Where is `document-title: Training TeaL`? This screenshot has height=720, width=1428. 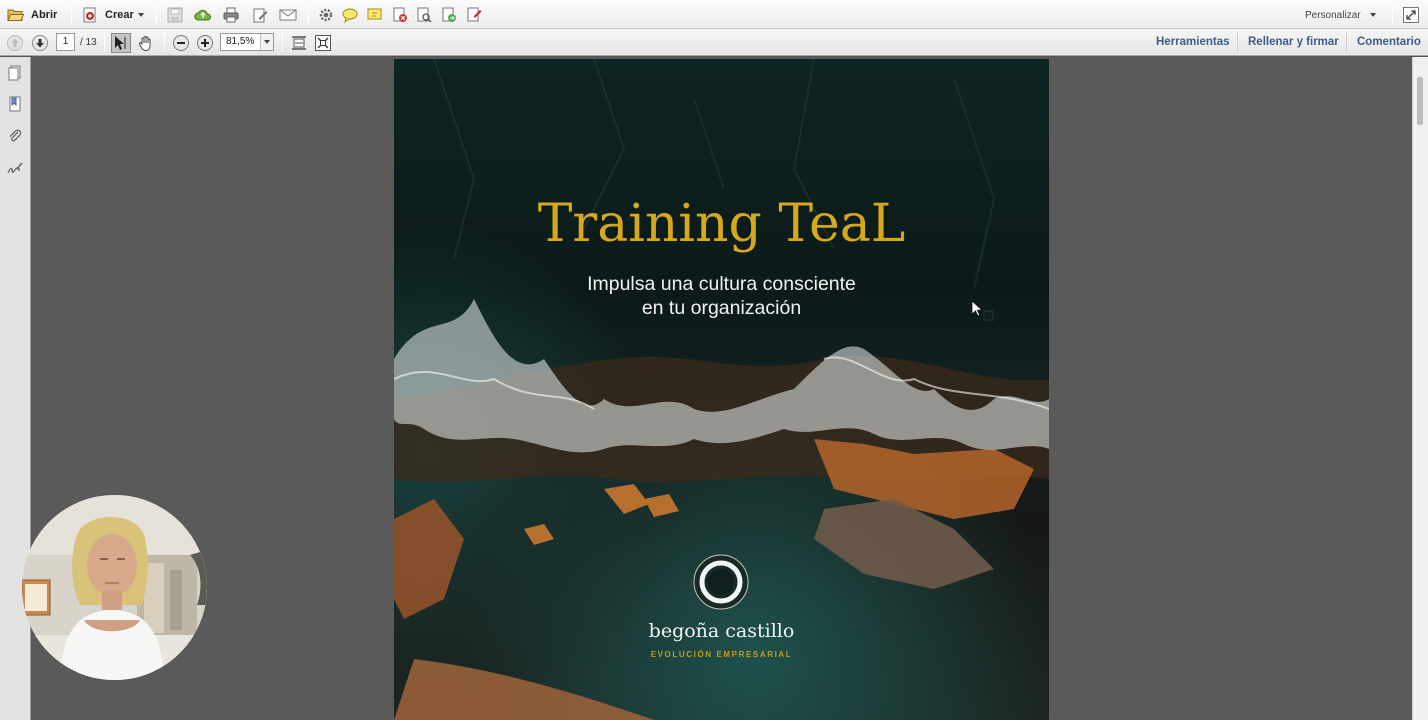 document-title: Training TeaL is located at coordinates (721, 224).